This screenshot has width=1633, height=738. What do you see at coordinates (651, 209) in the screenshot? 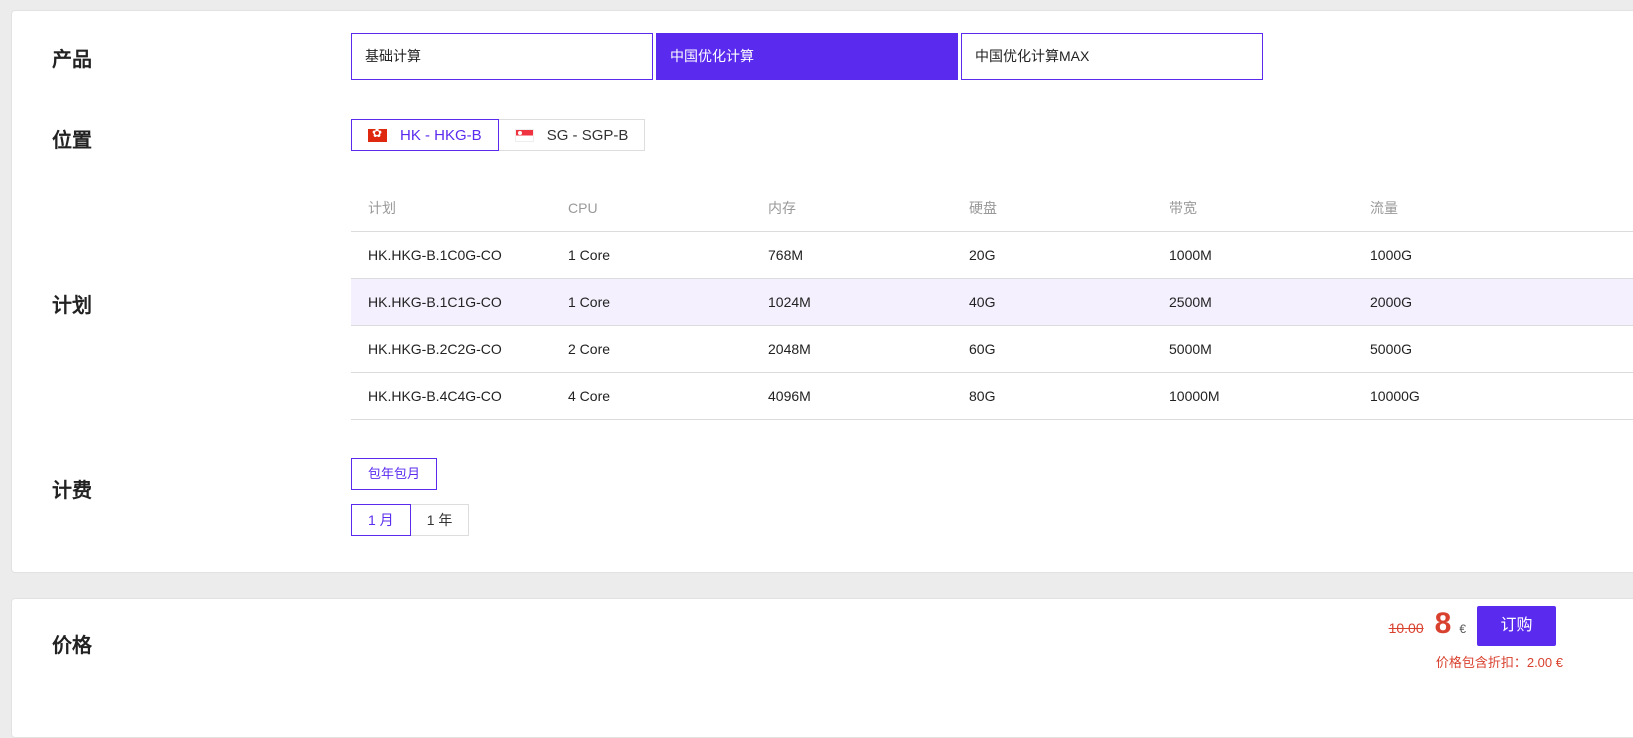
I see `col-header-cpu: CPU` at bounding box center [651, 209].